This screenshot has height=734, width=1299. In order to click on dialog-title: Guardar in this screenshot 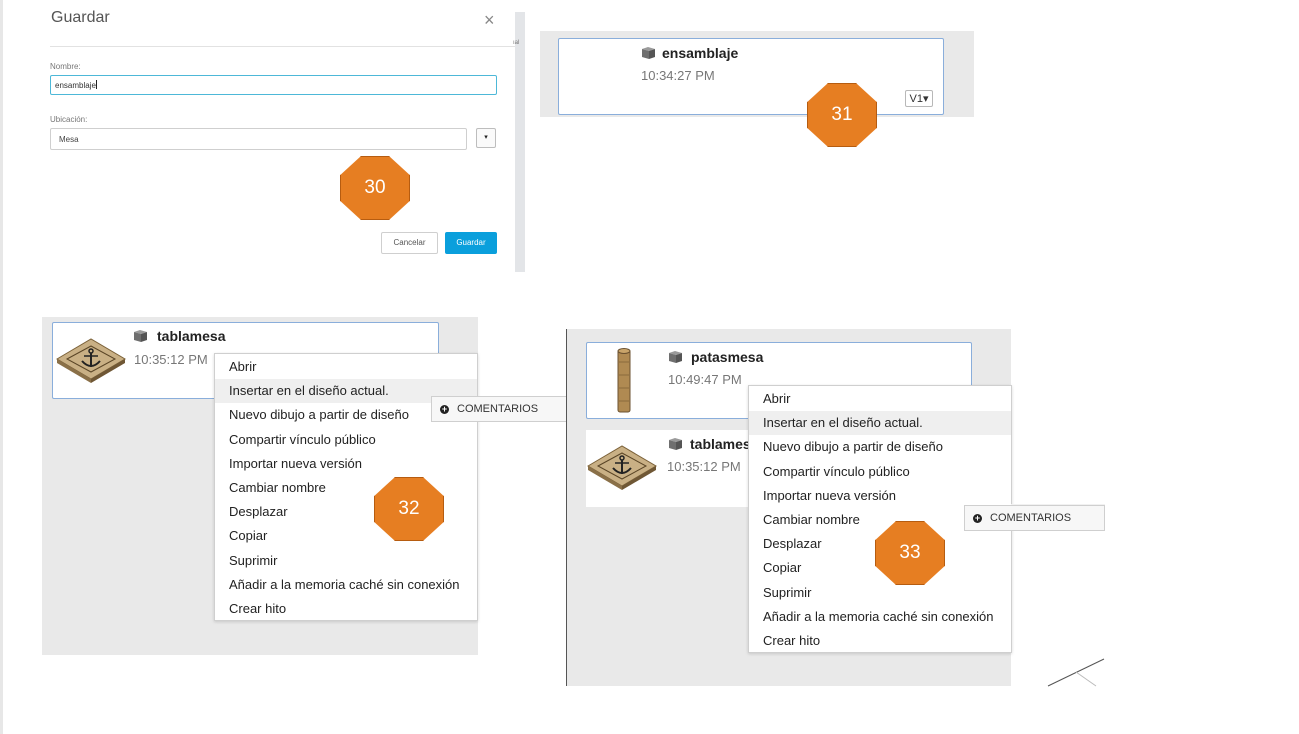, I will do `click(80, 17)`.